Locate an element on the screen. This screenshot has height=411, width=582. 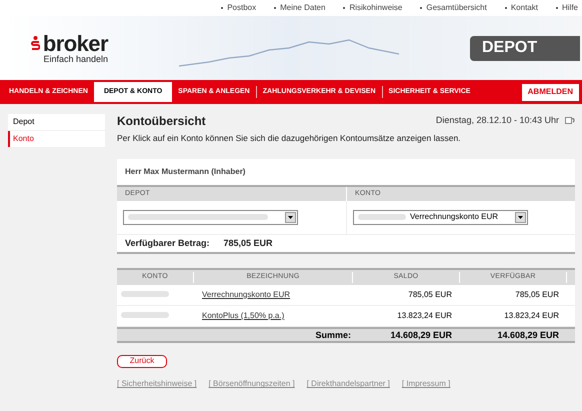
owner-name: Herr Max Mustermann (Inhaber) is located at coordinates (346, 171).